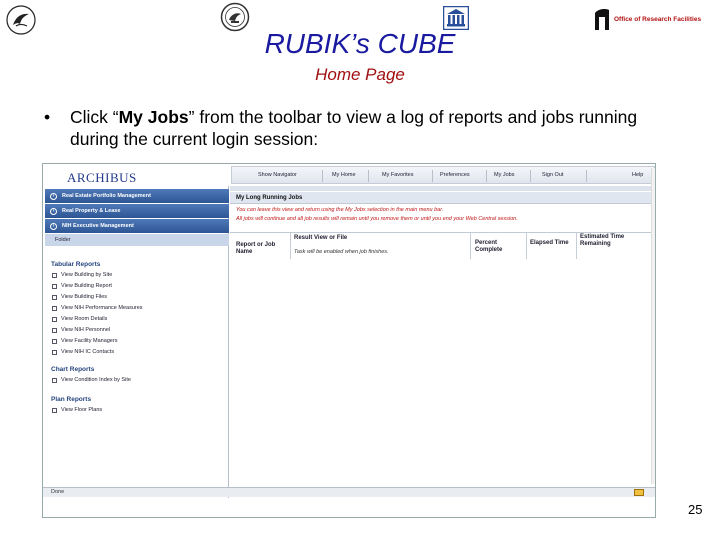  I want to click on page-number: 25, so click(695, 509).